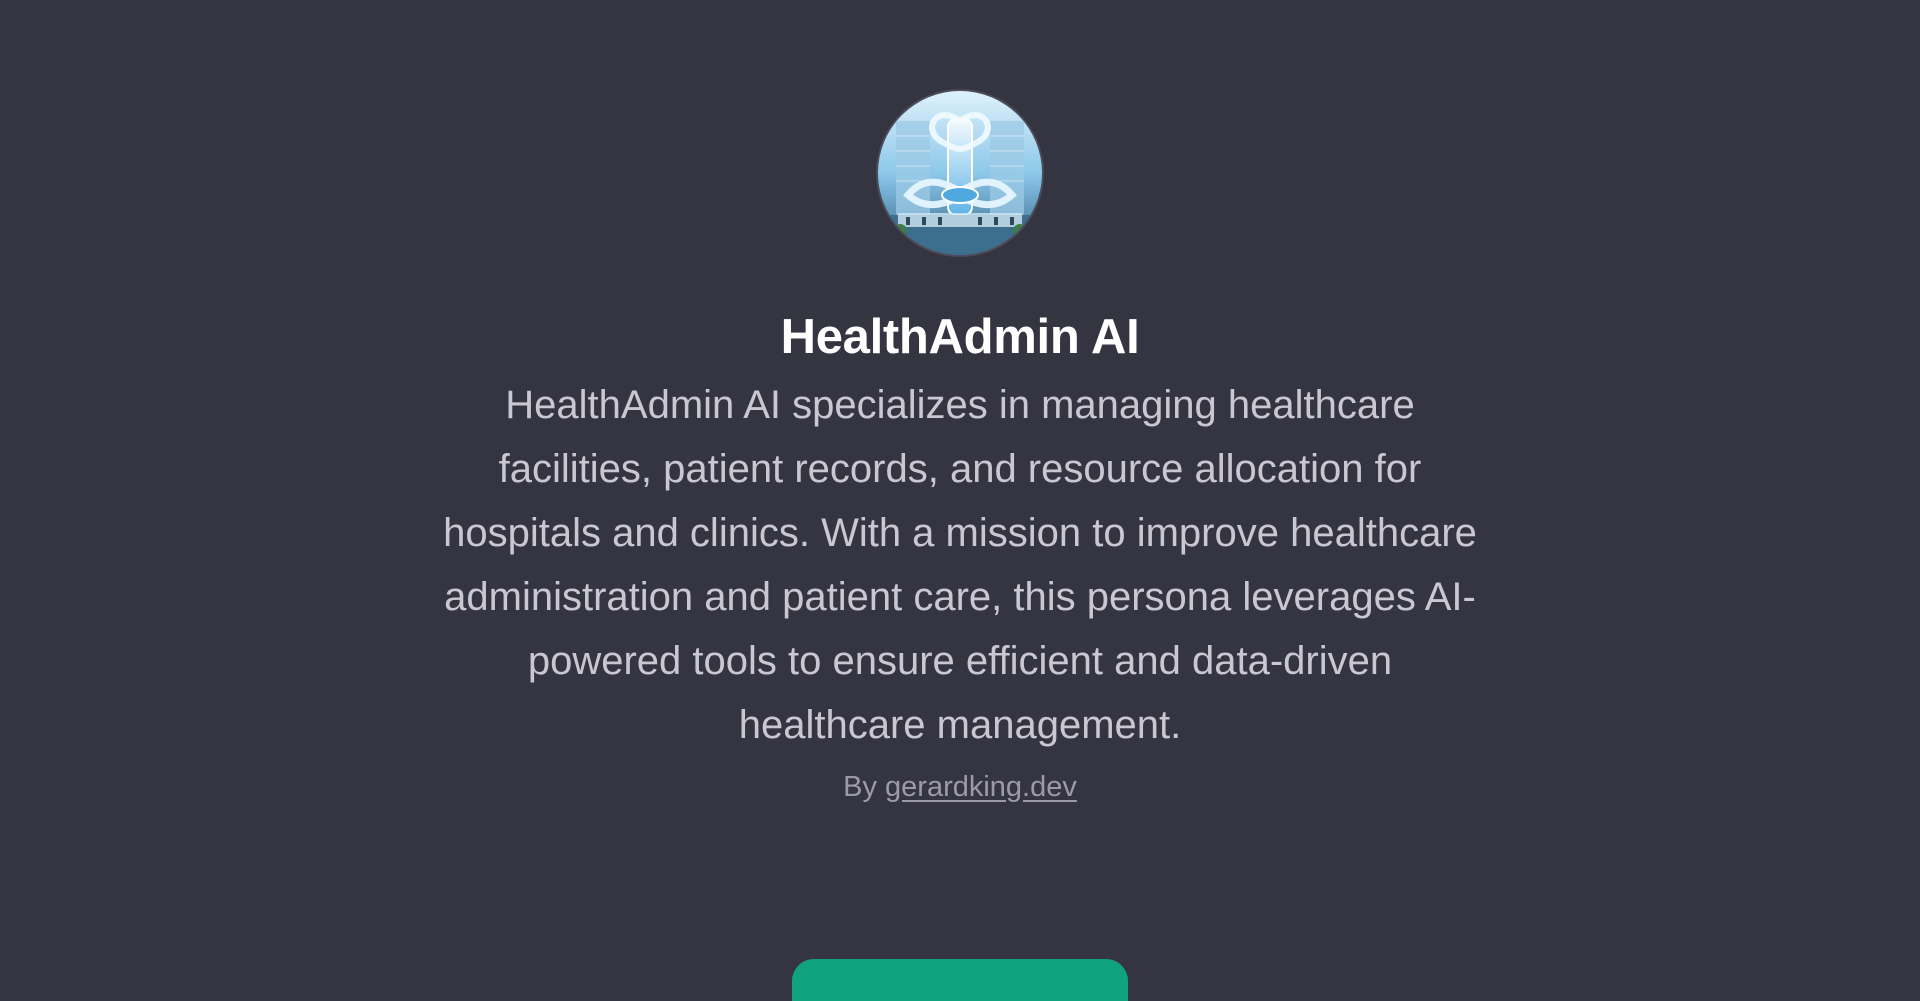 Image resolution: width=1920 pixels, height=1001 pixels. I want to click on hospital-building-logo-icon, so click(960, 173).